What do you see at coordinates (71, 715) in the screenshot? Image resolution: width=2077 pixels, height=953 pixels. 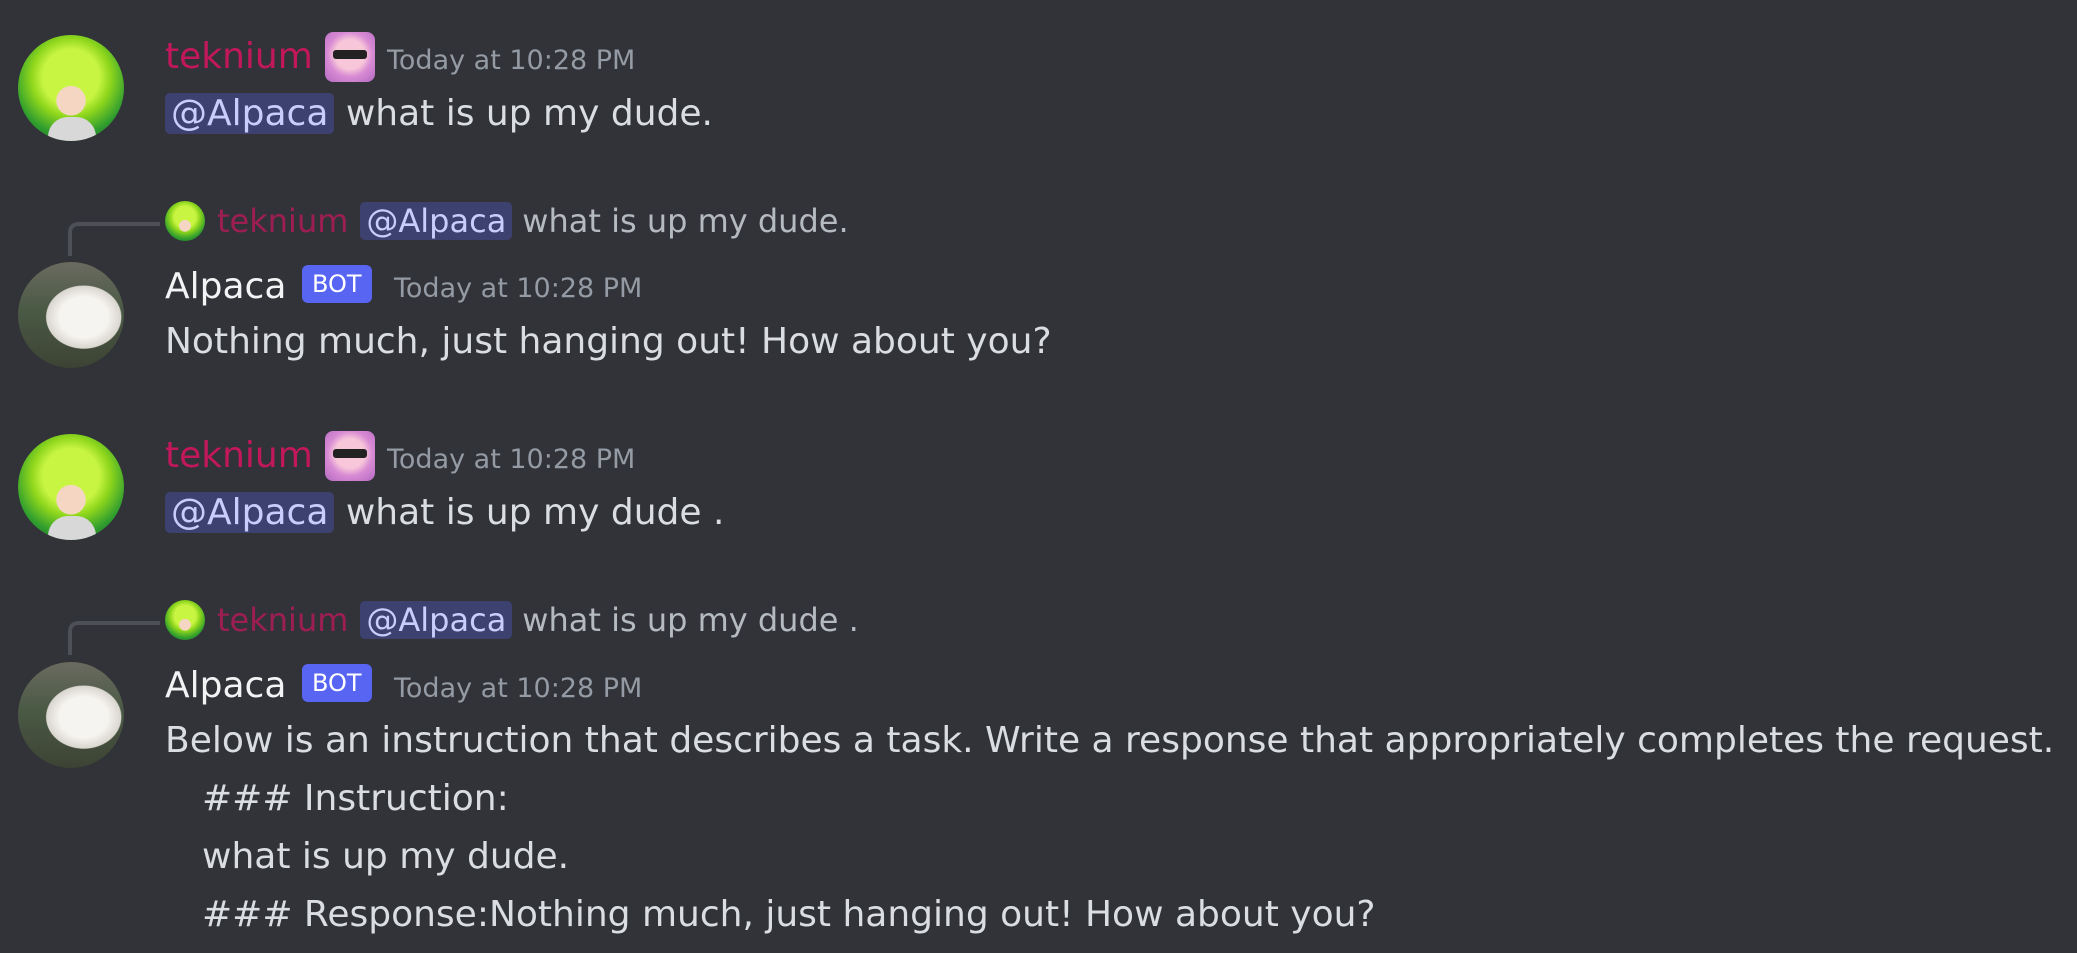 I see `alpaca-avatar` at bounding box center [71, 715].